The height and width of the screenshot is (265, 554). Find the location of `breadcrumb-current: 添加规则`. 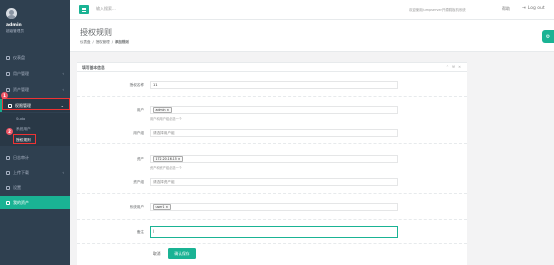

breadcrumb-current: 添加规则 is located at coordinates (121, 42).